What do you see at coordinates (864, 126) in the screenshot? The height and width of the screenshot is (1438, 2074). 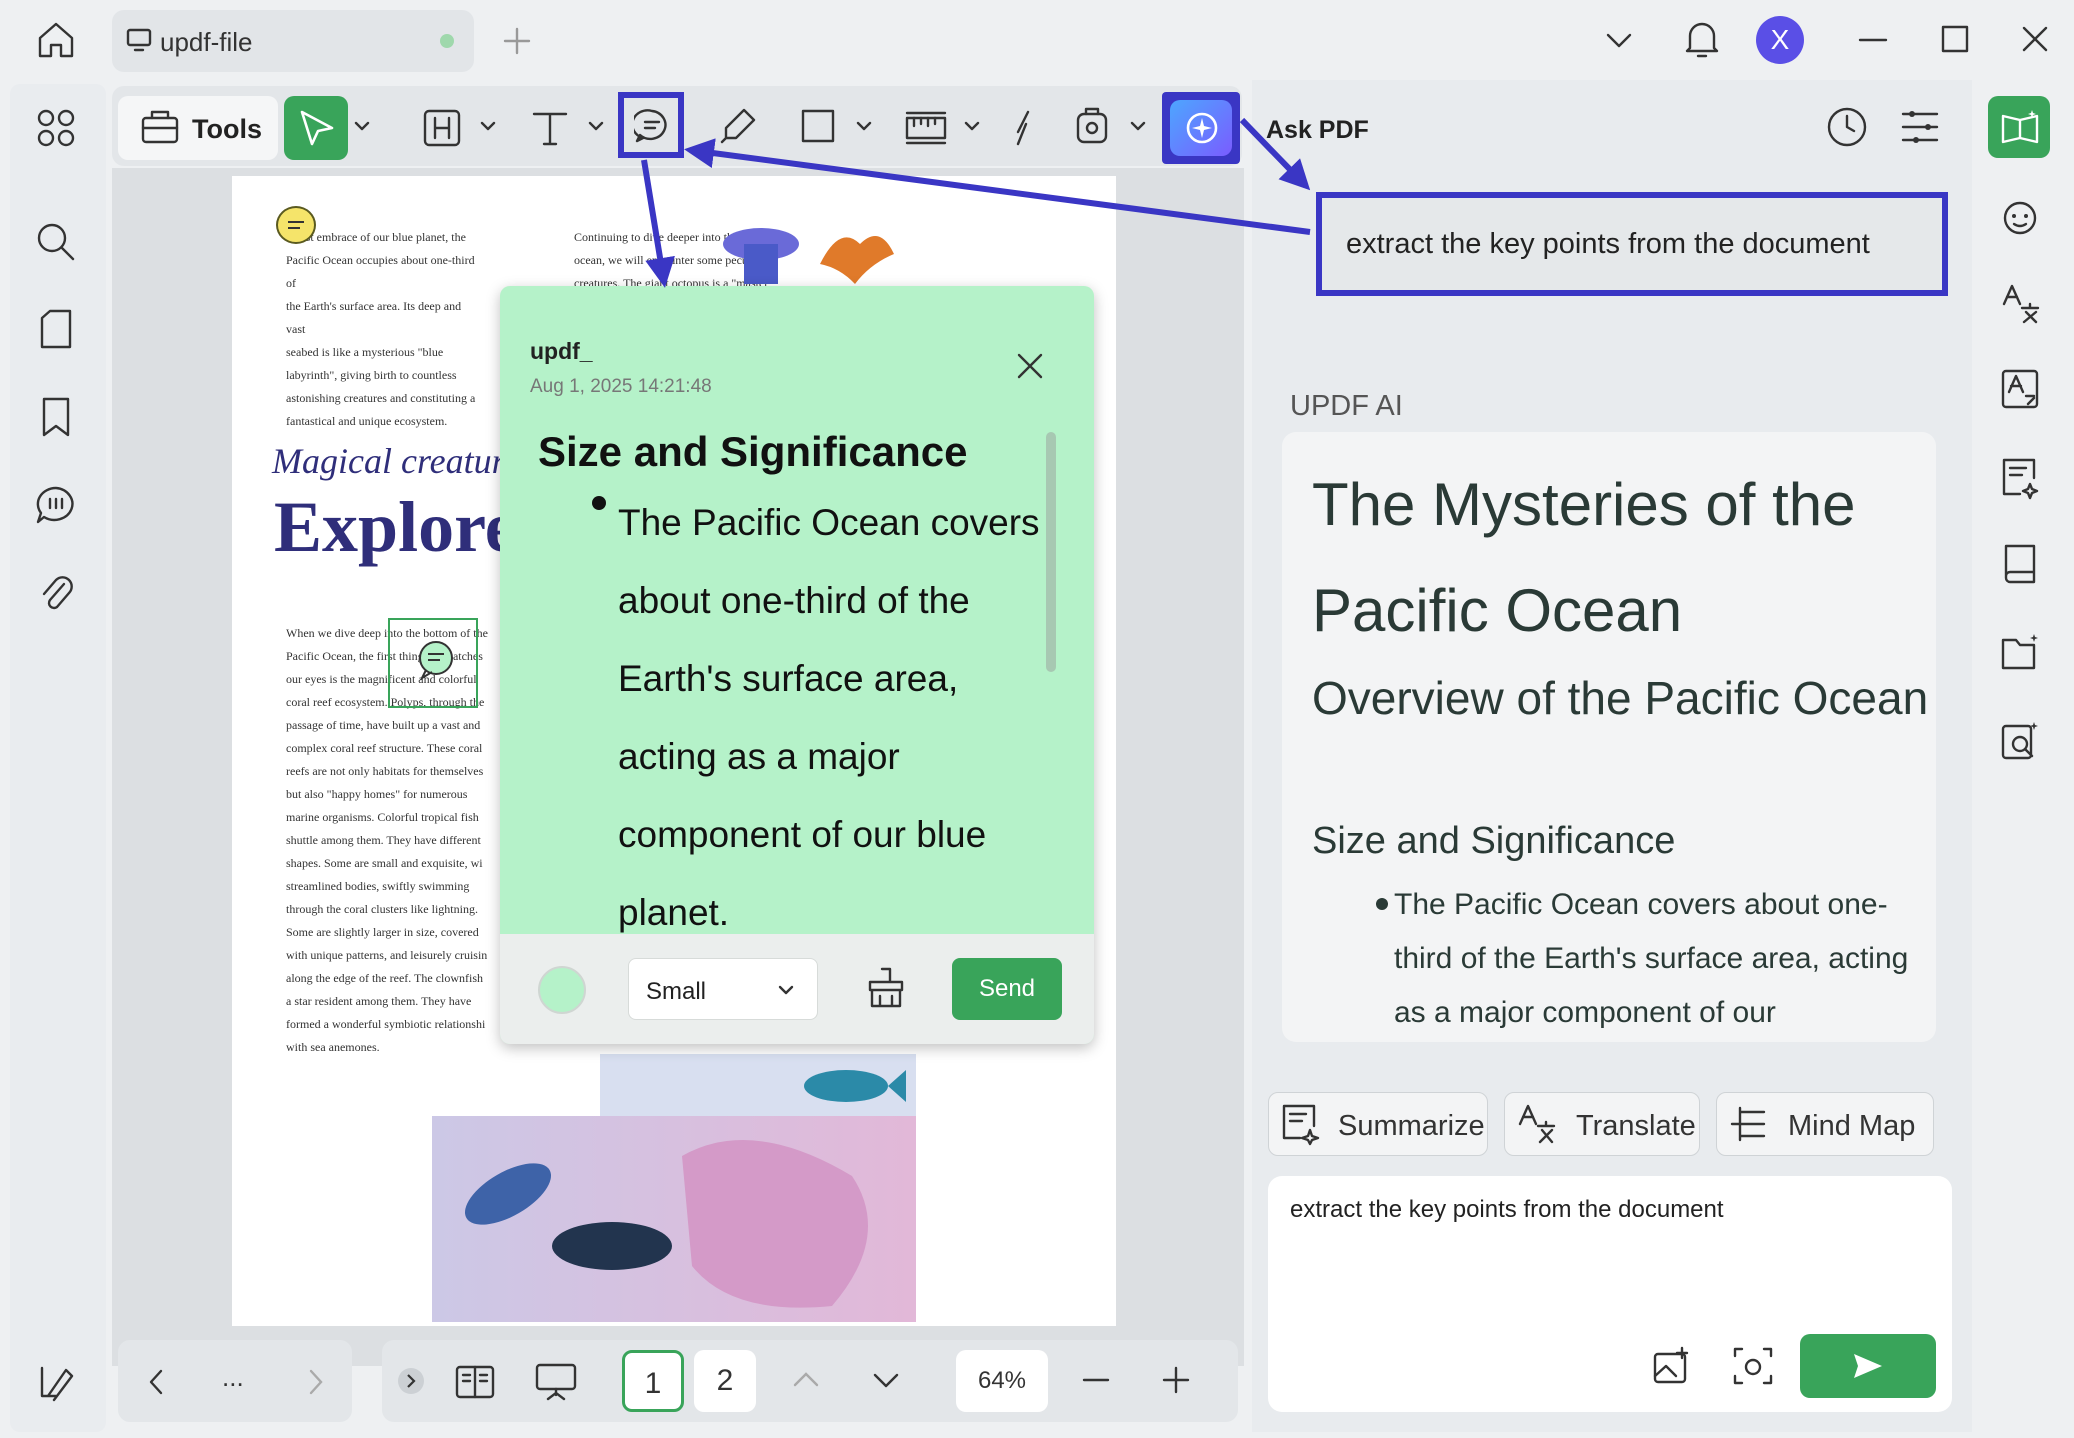 I see `shape-dropdown-icon` at bounding box center [864, 126].